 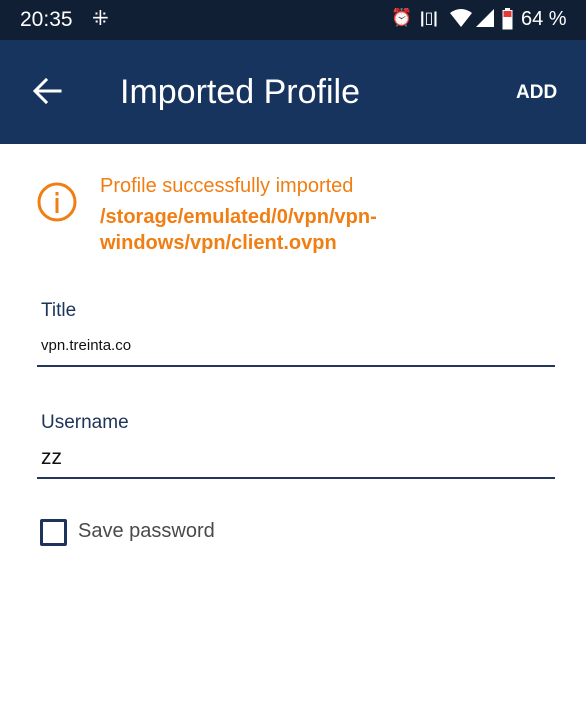 What do you see at coordinates (296, 462) in the screenshot?
I see `username-input` at bounding box center [296, 462].